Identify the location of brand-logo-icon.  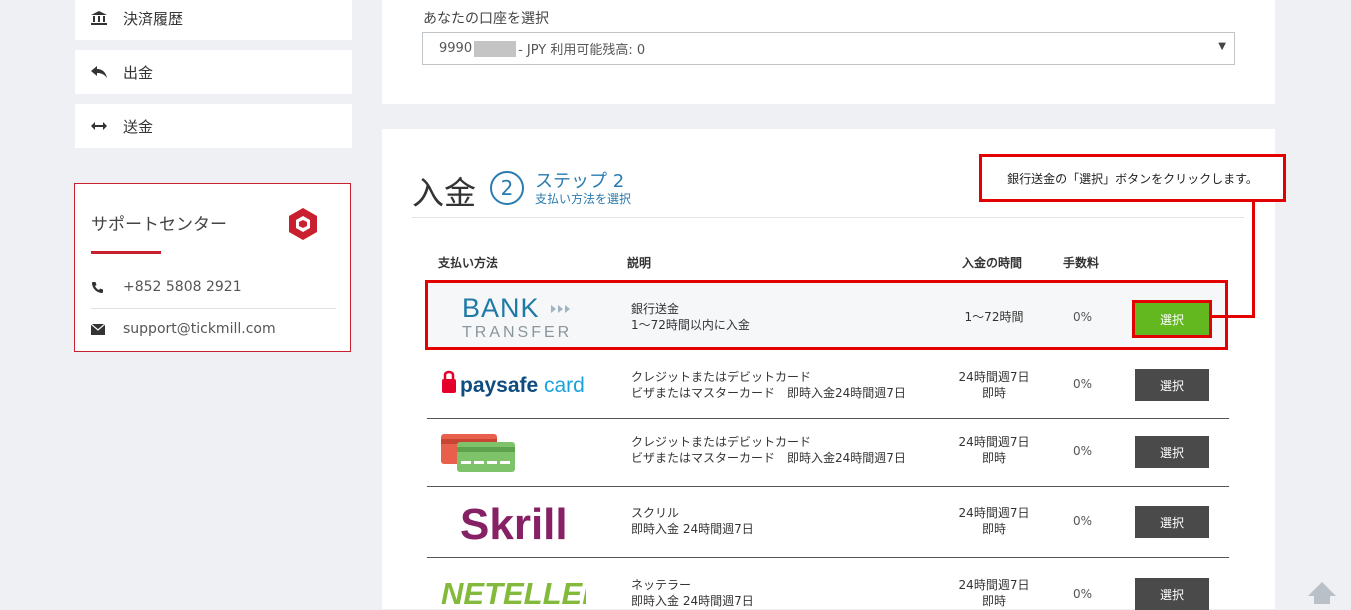
(303, 226).